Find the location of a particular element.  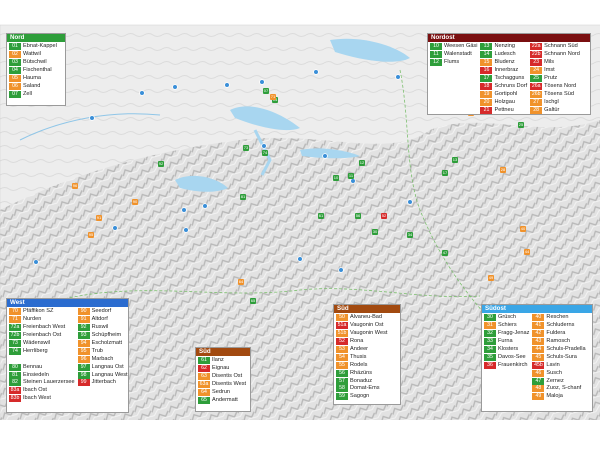

station-name: Galtür is located at coordinates (552, 109).